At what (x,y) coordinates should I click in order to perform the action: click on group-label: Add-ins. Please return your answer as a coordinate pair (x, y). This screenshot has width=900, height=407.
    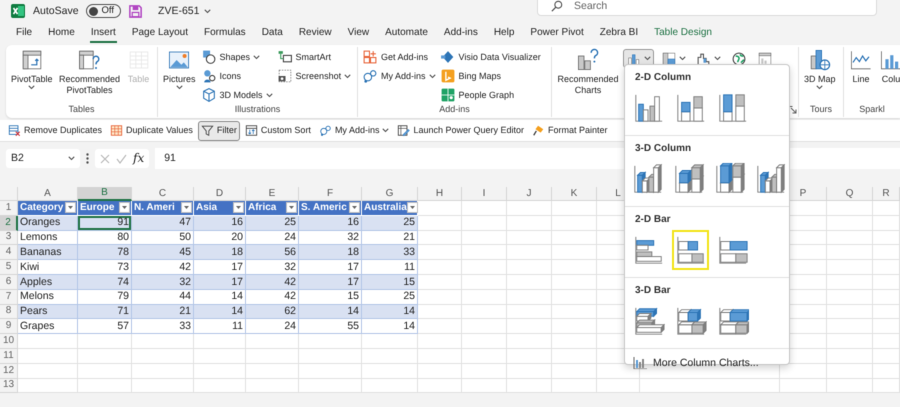
    Looking at the image, I should click on (454, 110).